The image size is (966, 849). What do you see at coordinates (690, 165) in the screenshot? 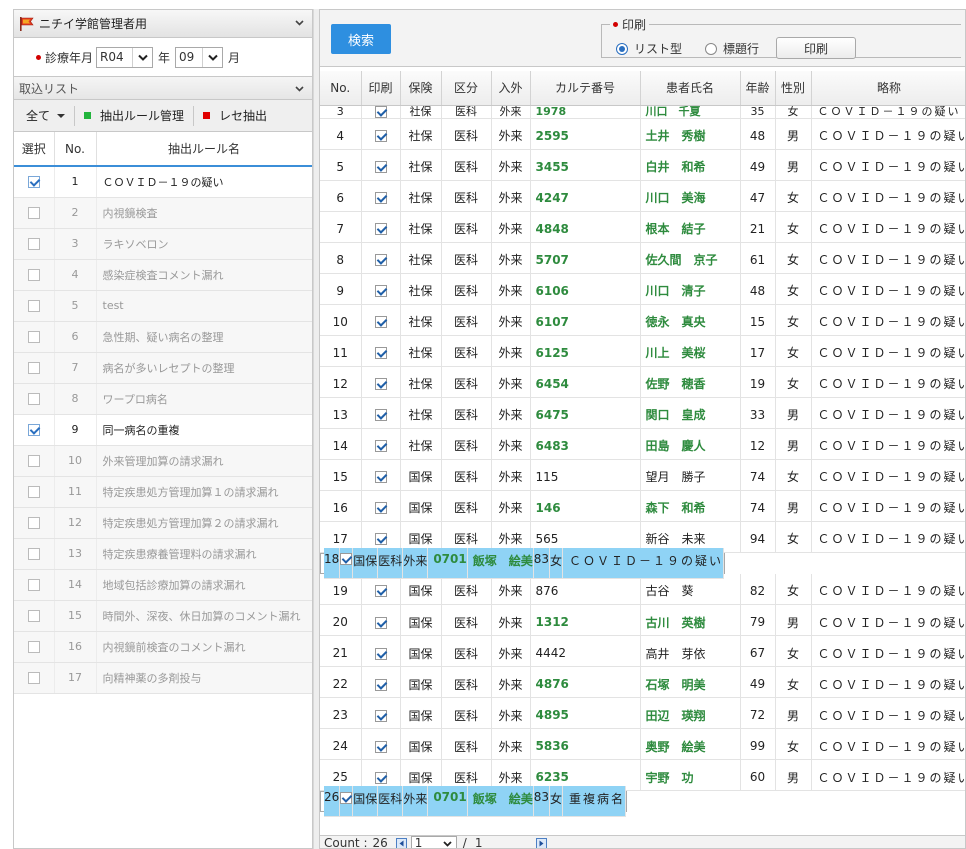
I see `cell-patient-name: 白井 和希` at bounding box center [690, 165].